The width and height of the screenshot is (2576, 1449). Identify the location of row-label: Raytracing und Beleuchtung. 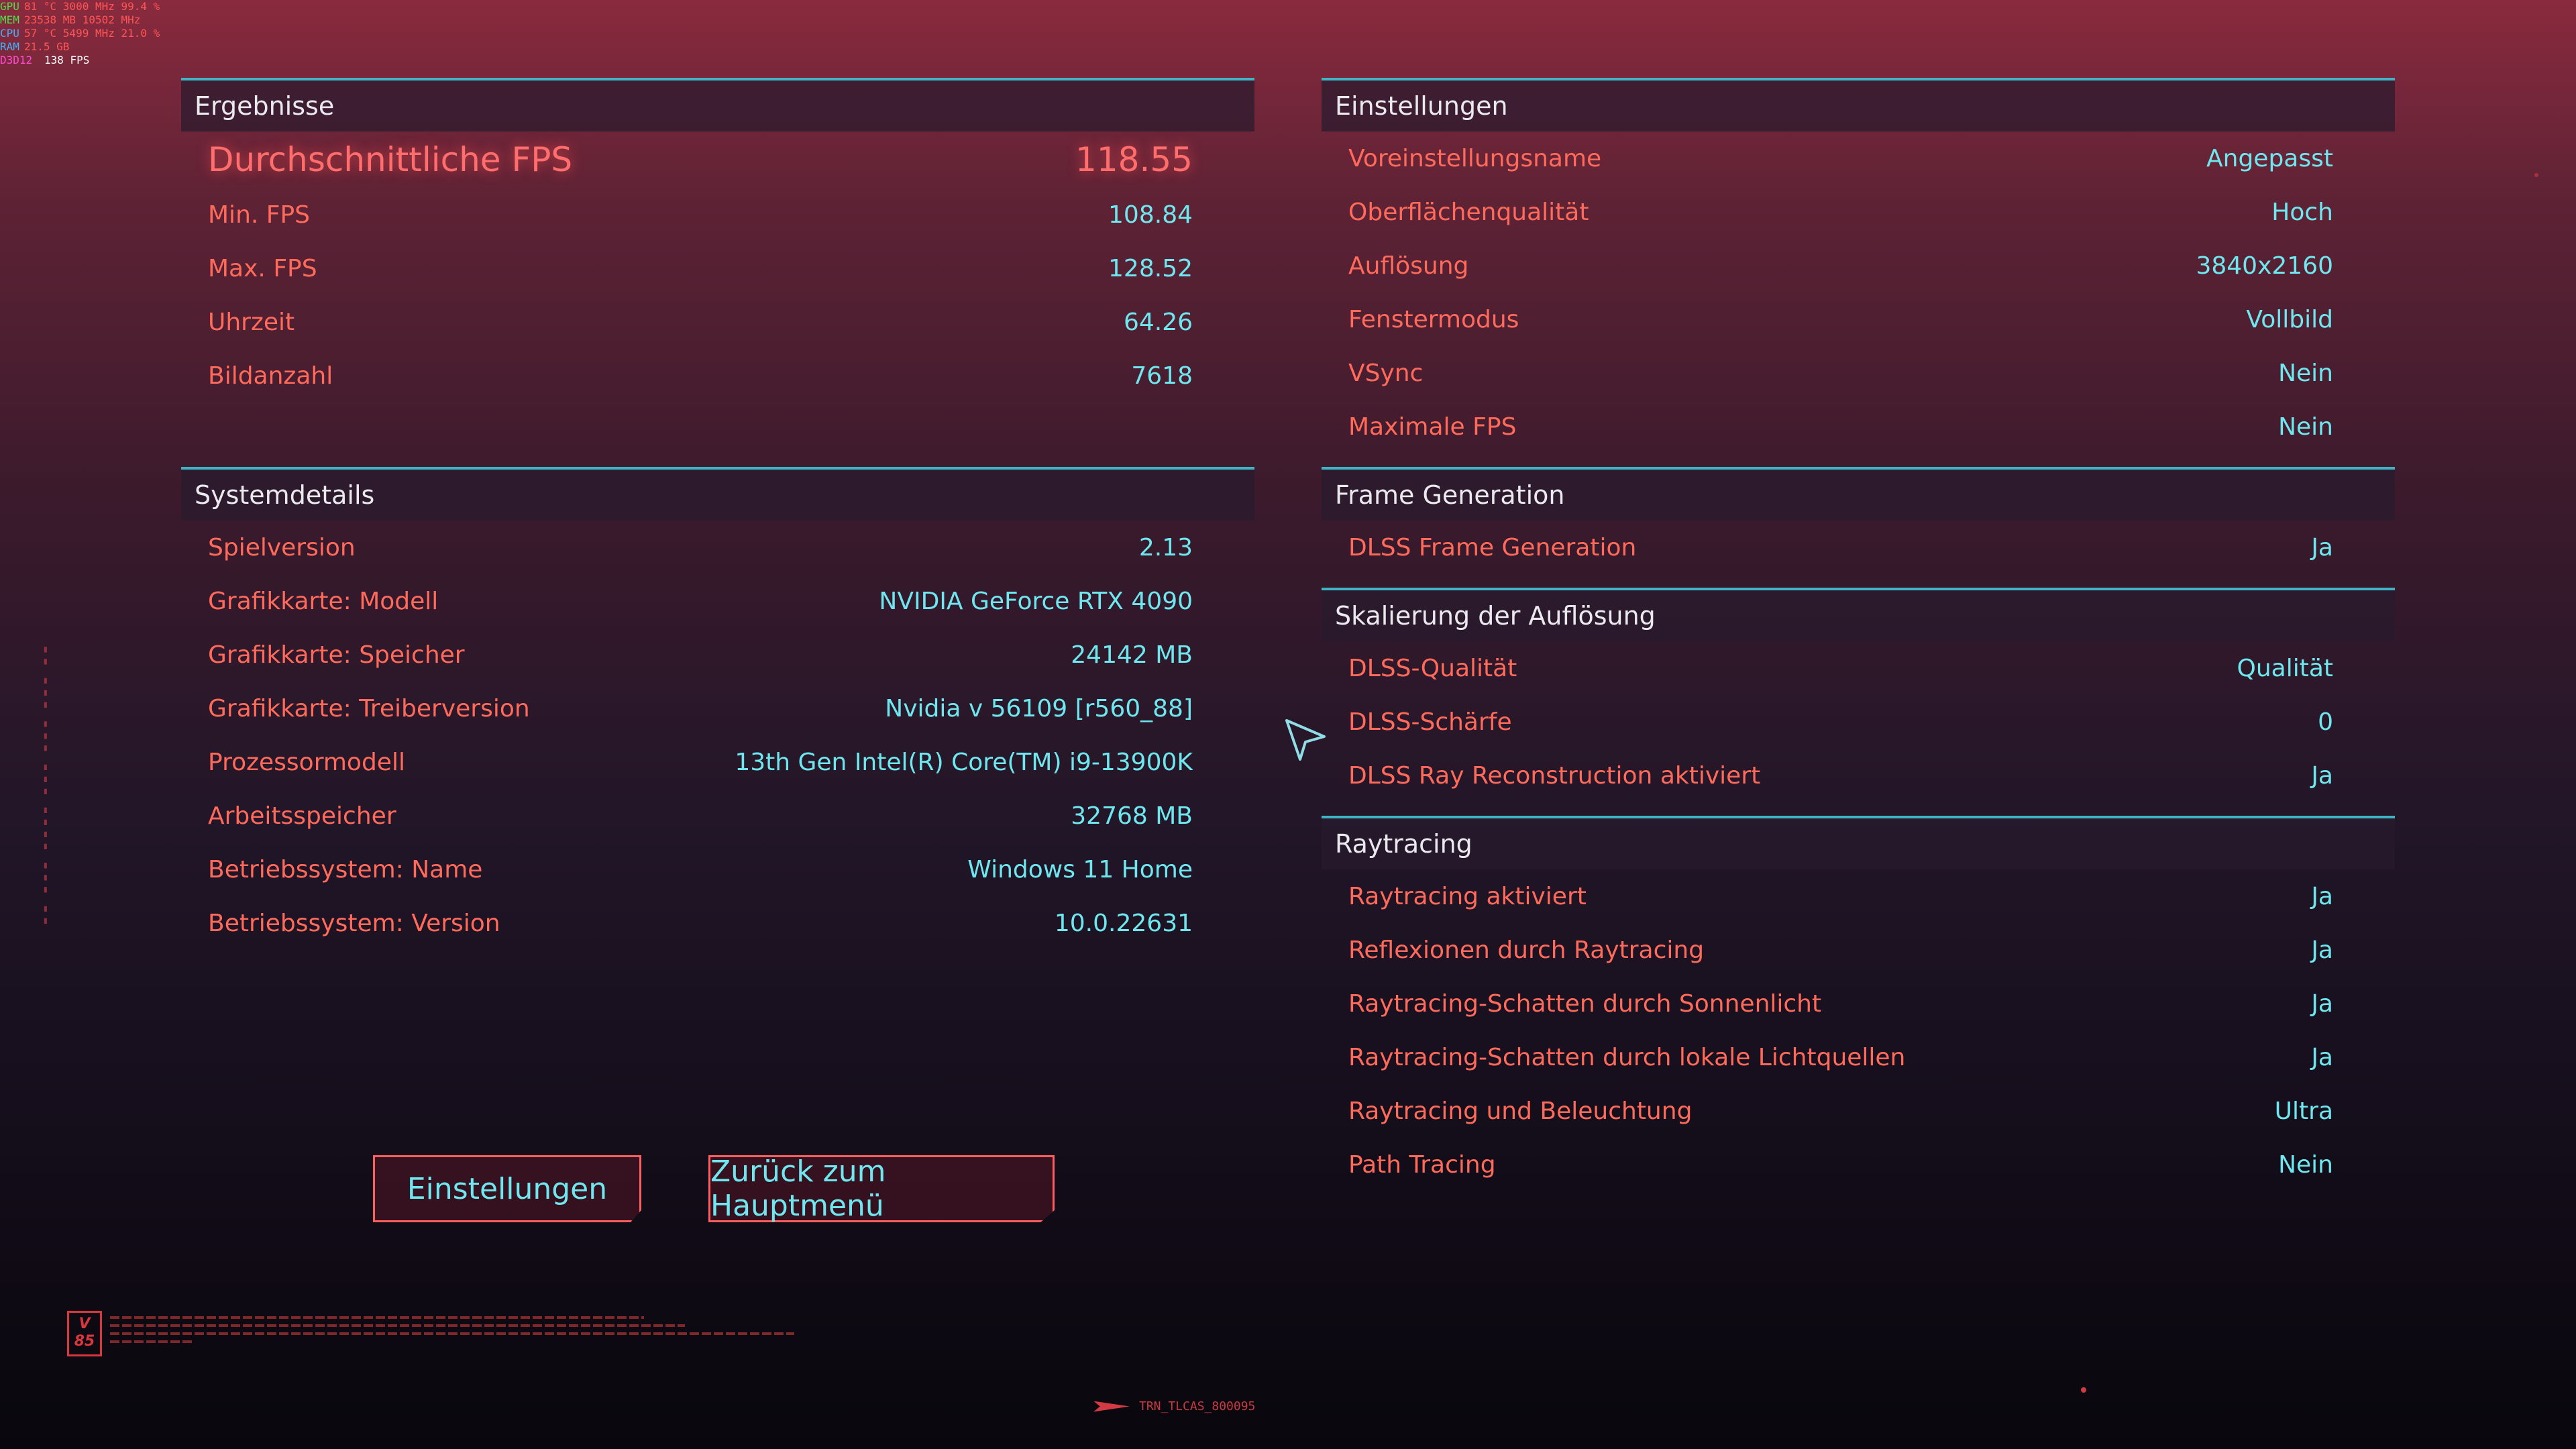
(1520, 1111).